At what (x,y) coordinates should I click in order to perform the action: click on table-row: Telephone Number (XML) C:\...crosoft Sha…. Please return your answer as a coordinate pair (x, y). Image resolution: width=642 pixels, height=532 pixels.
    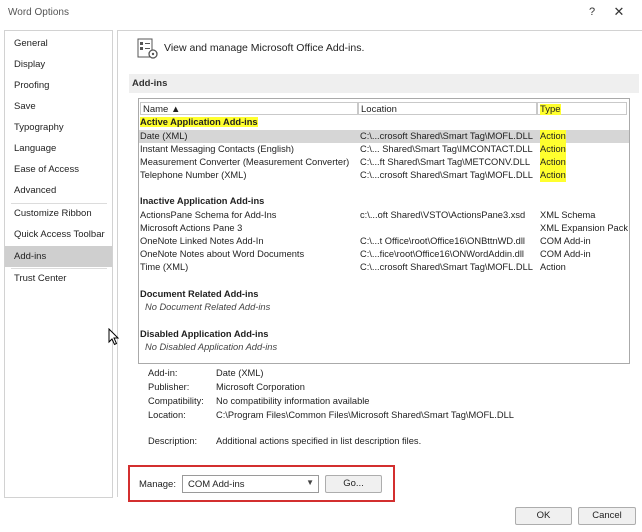
    Looking at the image, I should click on (384, 175).